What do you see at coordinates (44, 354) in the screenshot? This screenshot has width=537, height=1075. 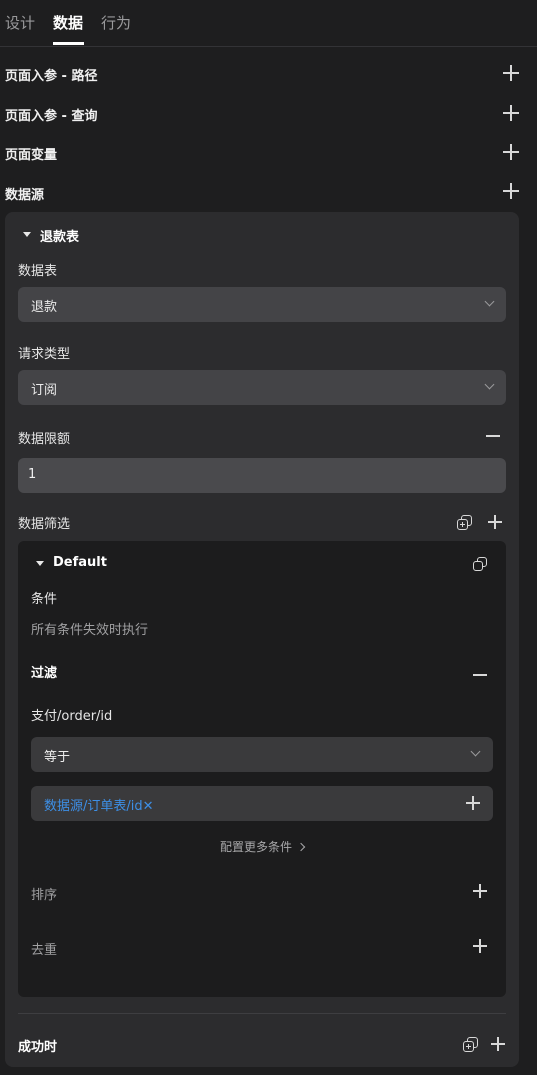 I see `request-type-label: 请求类型` at bounding box center [44, 354].